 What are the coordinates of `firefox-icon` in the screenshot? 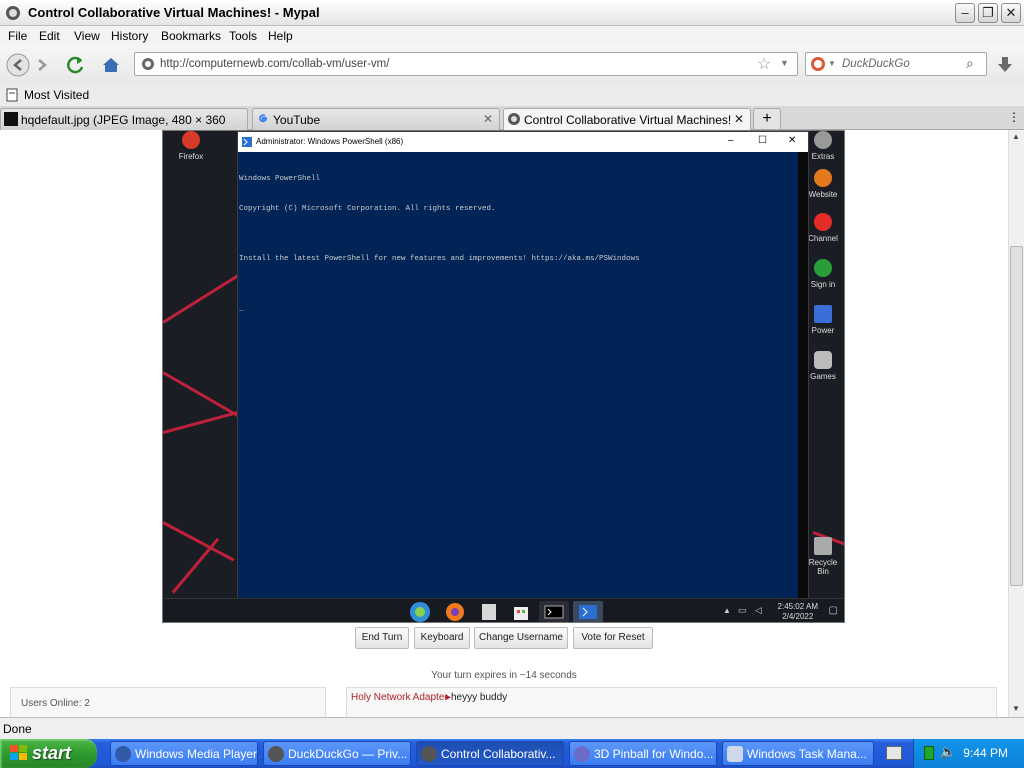 It's located at (191, 140).